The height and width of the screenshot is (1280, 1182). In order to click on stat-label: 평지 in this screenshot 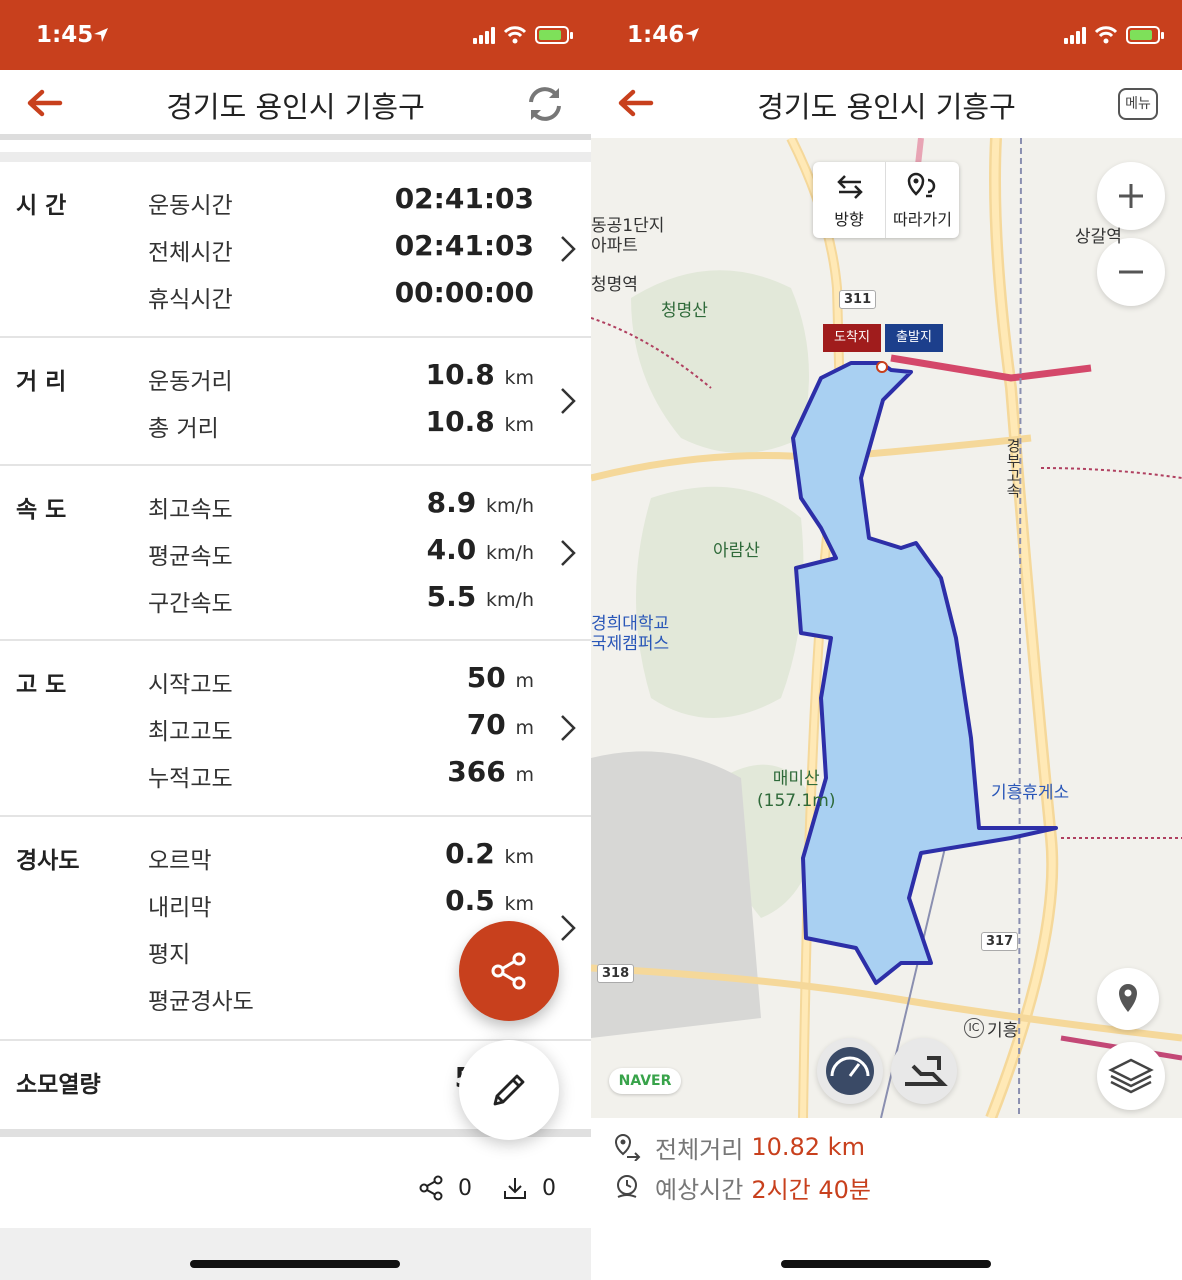, I will do `click(169, 955)`.